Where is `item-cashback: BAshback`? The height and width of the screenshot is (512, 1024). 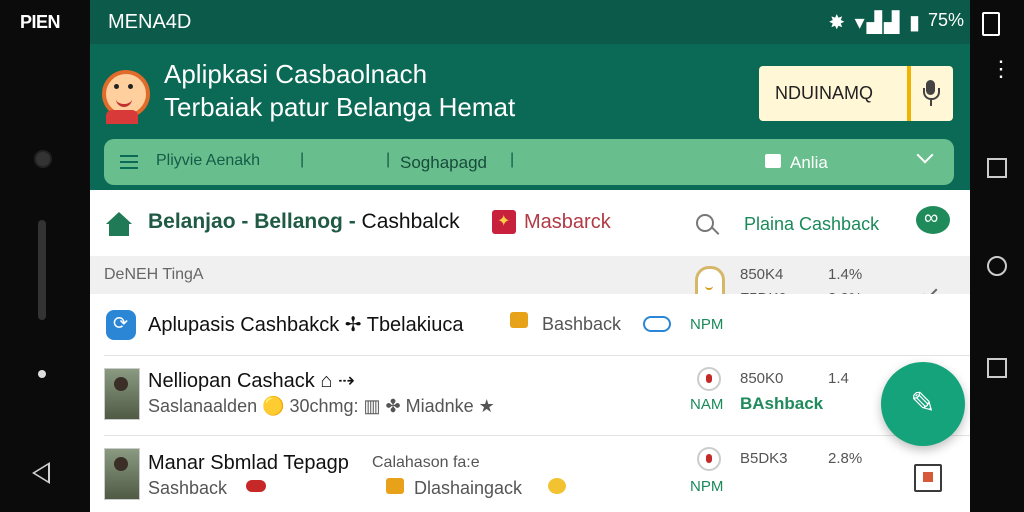
item-cashback: BAshback is located at coordinates (782, 403).